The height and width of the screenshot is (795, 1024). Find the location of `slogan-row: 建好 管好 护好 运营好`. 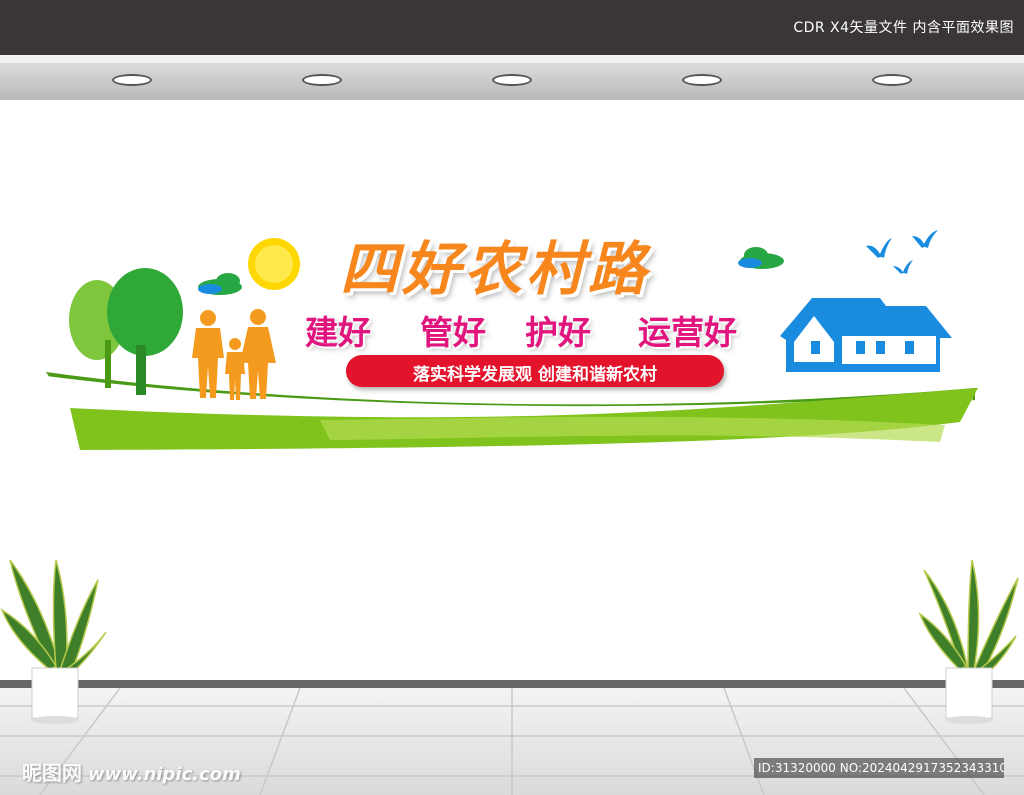

slogan-row: 建好 管好 护好 运营好 is located at coordinates (540, 329).